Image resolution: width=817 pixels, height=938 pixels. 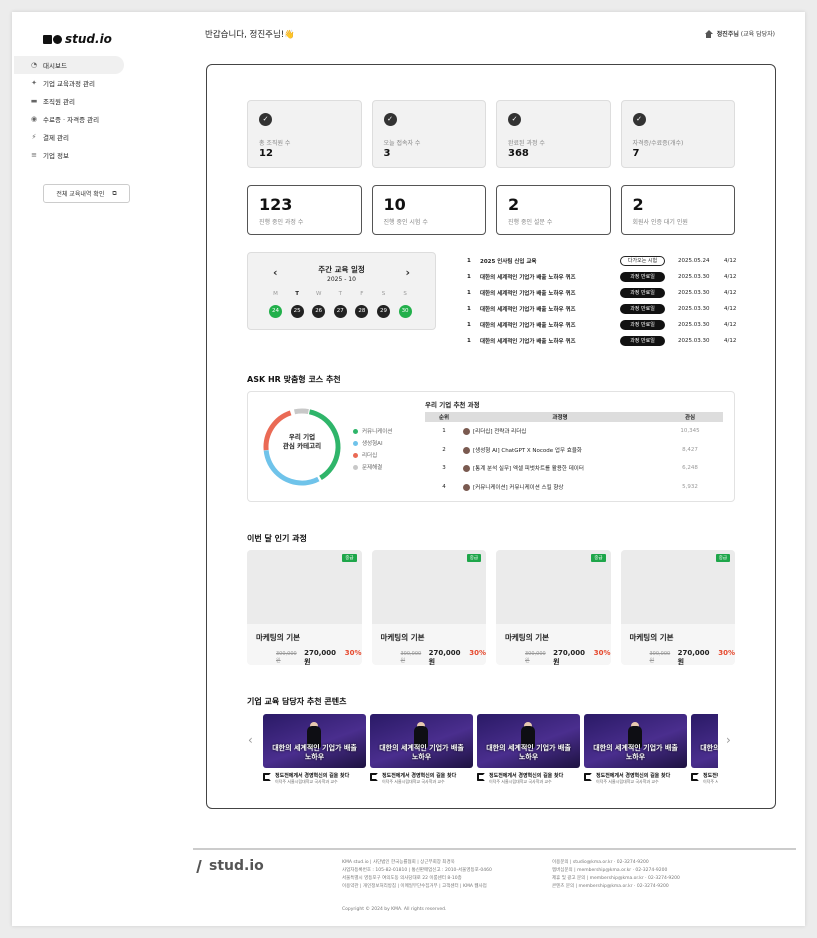 What do you see at coordinates (362, 311) in the screenshot?
I see `calendar-date: 28` at bounding box center [362, 311].